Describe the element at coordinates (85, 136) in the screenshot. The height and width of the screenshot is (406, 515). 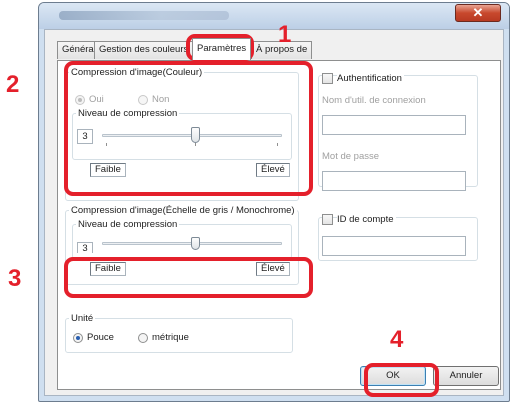
I see `color-level-value: 3` at that location.